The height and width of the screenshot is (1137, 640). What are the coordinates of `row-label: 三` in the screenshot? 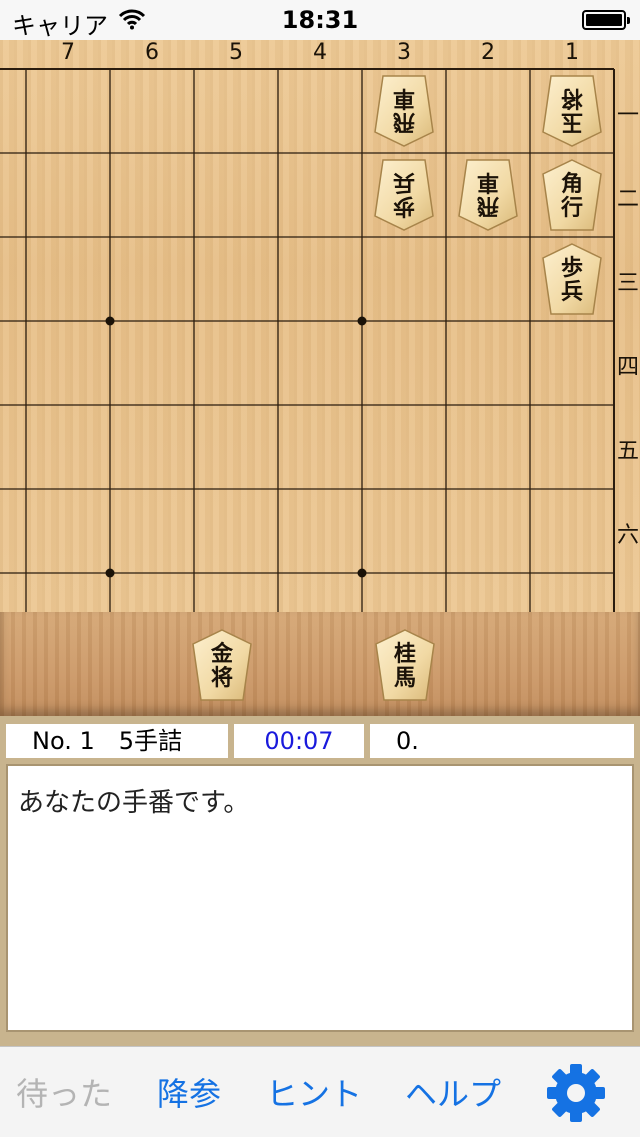 It's located at (627, 283).